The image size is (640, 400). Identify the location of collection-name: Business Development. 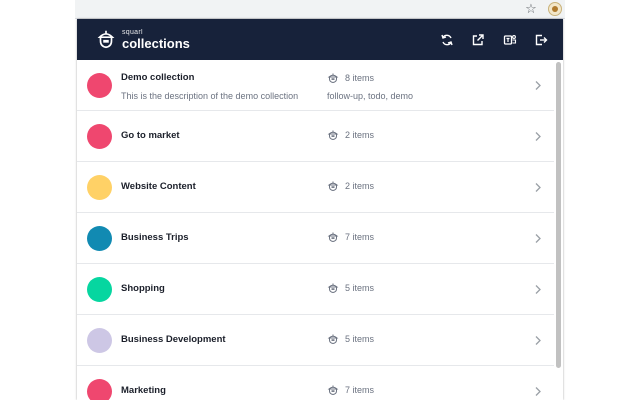
(173, 339).